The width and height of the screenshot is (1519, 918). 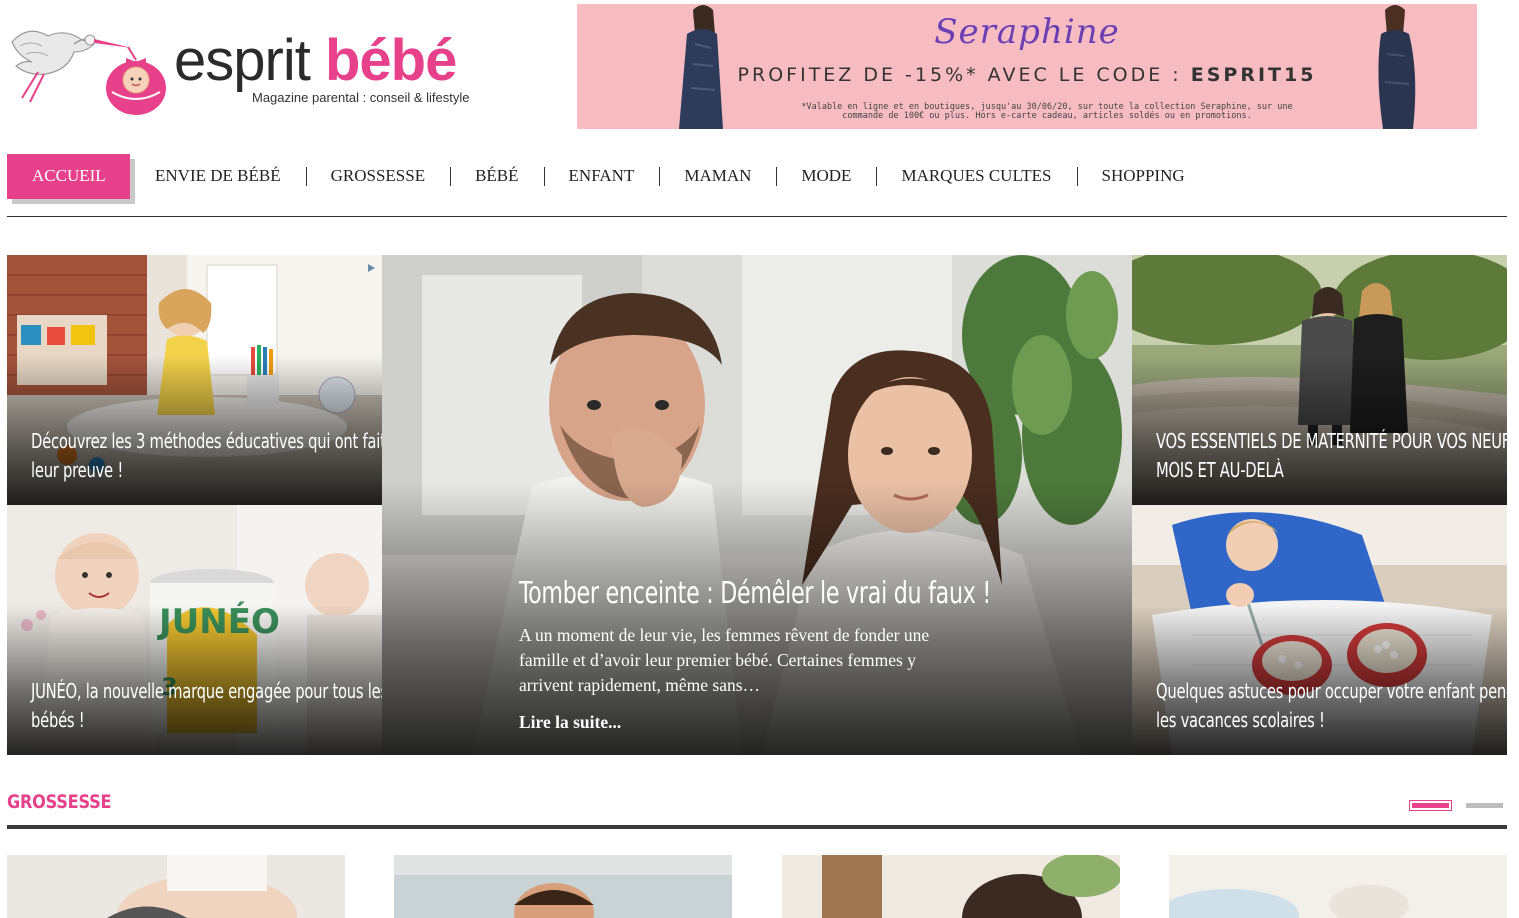 I want to click on nav-item-maman: MAMAN, so click(x=717, y=176).